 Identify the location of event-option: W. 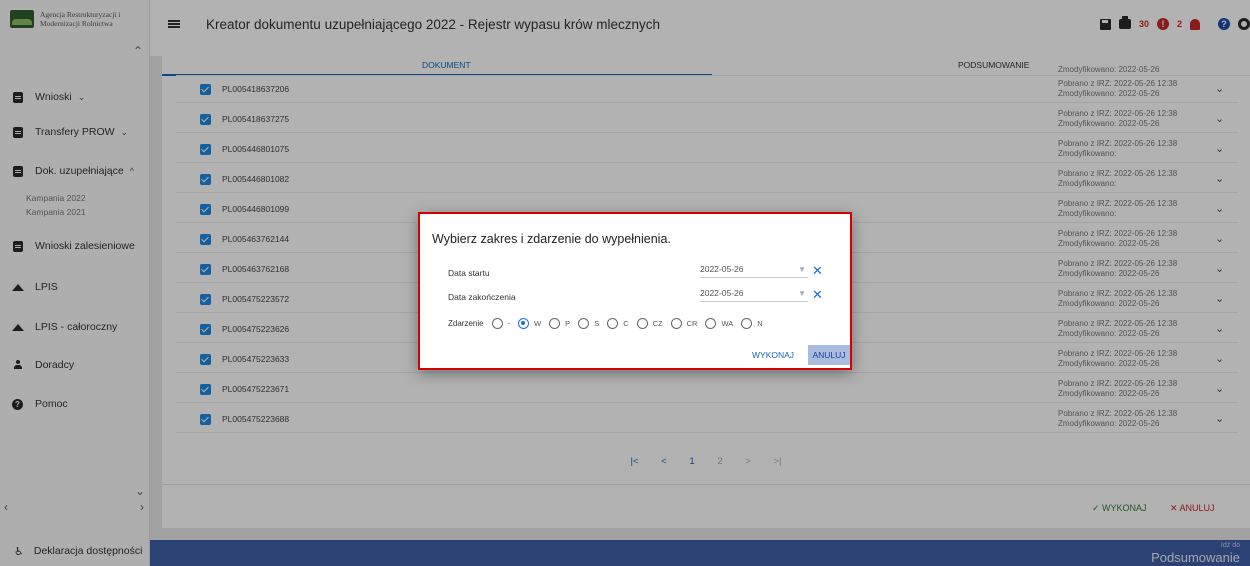
(529, 323).